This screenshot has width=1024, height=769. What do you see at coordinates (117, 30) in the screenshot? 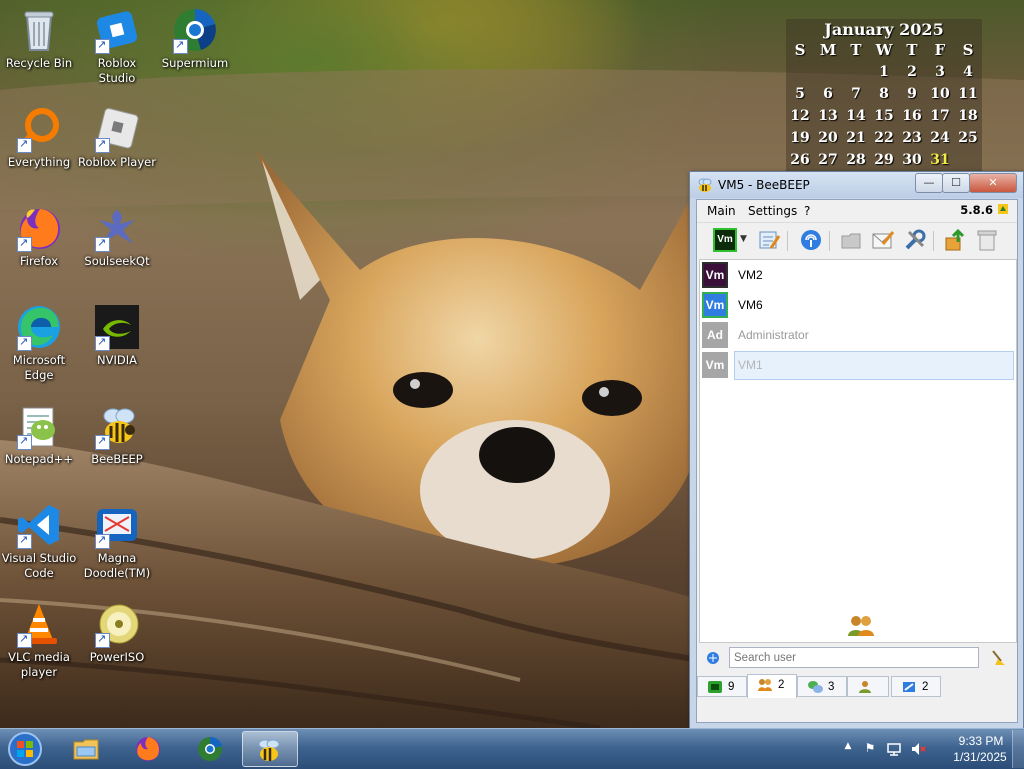
I see `roblox-studio-icon` at bounding box center [117, 30].